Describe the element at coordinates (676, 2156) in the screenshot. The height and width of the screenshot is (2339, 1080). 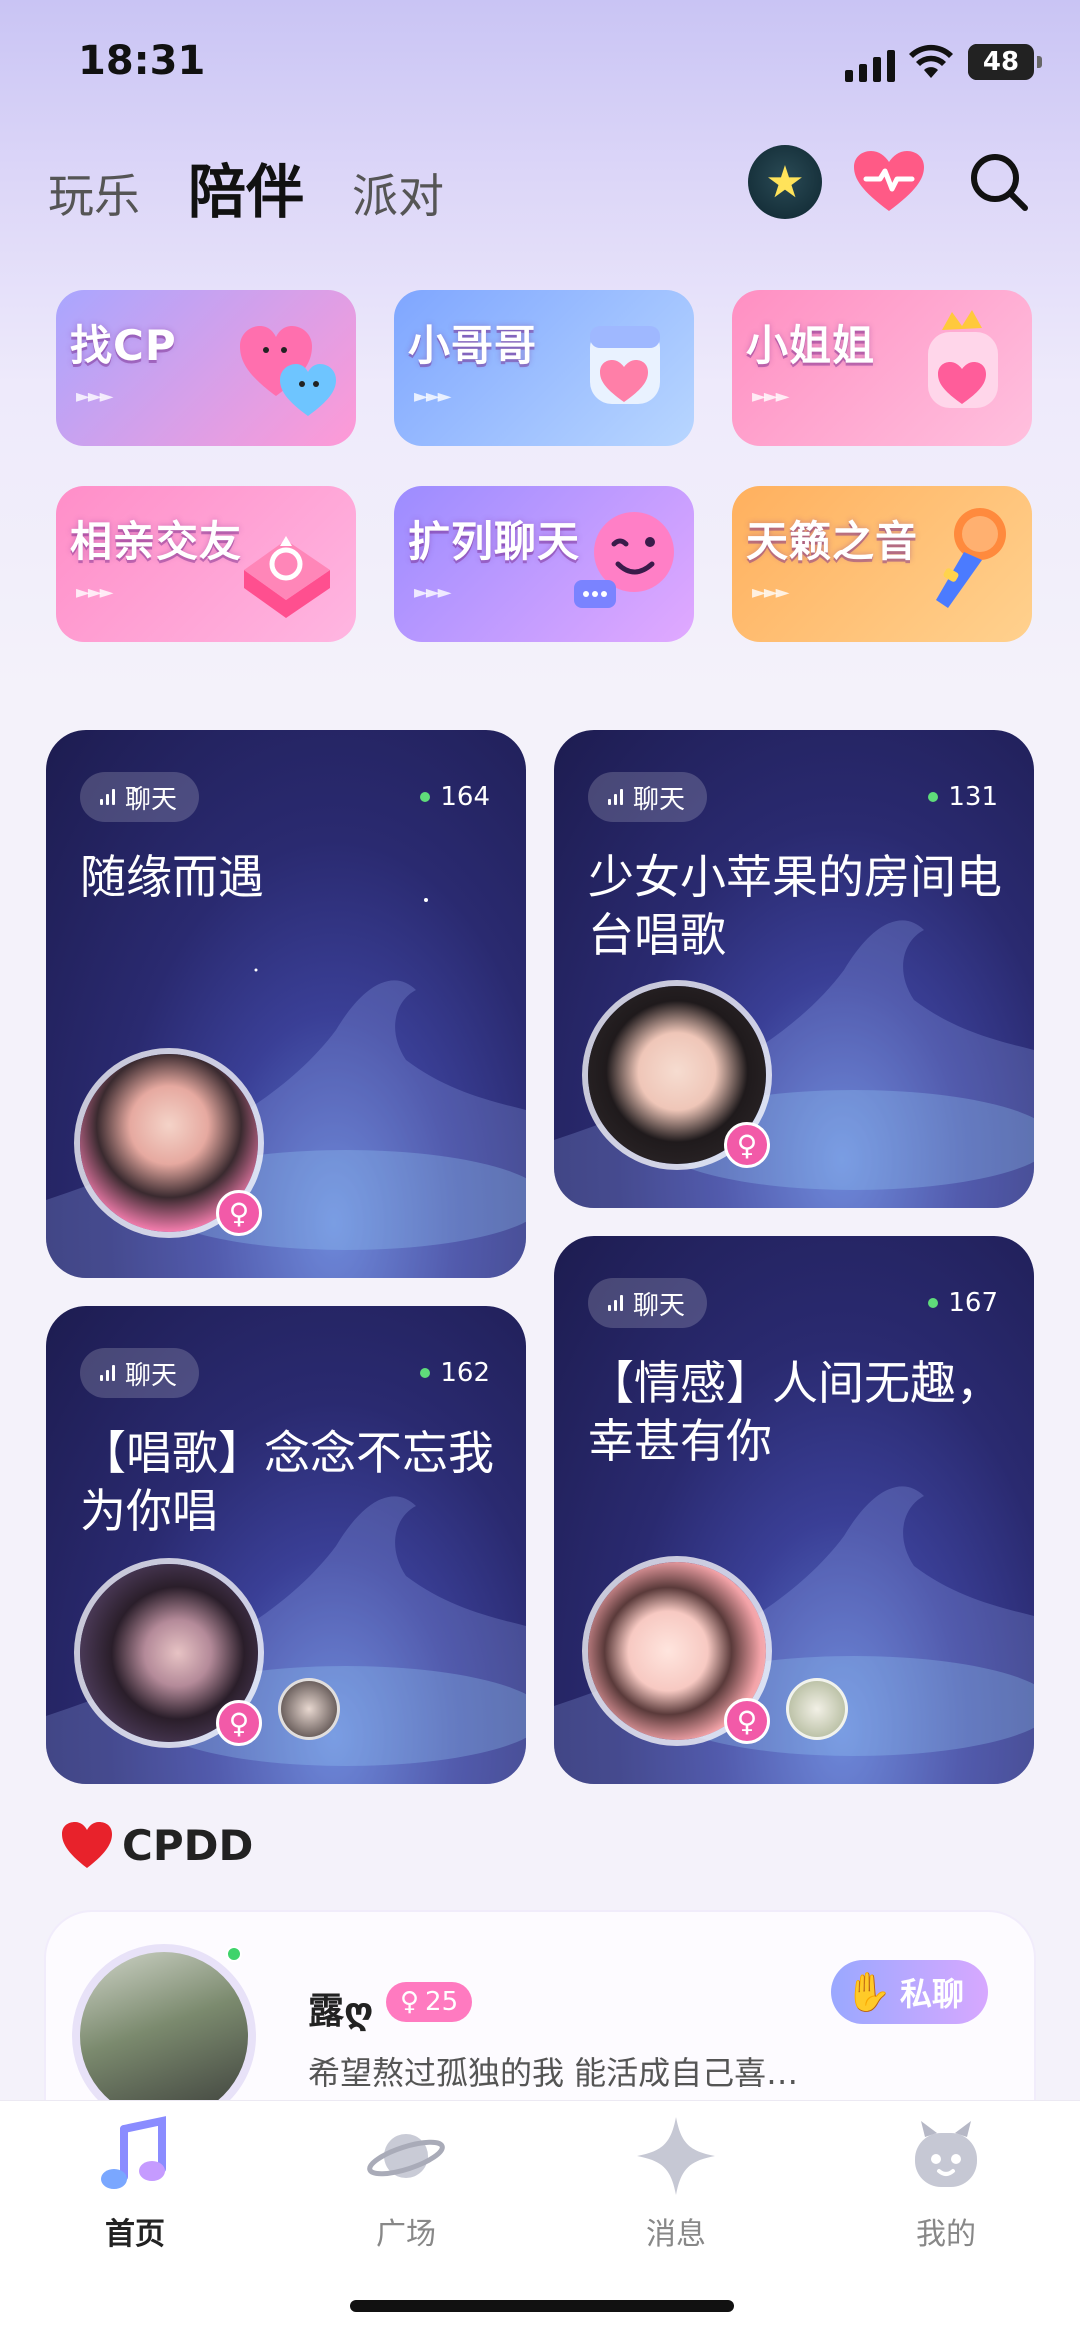
I see `sparkle-icon` at that location.